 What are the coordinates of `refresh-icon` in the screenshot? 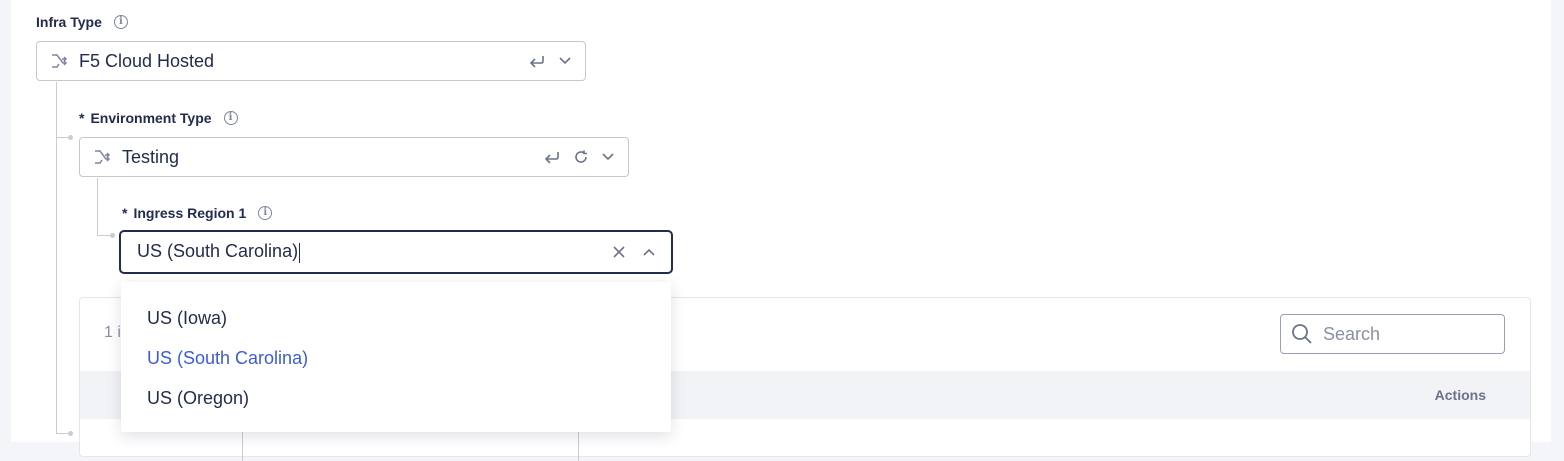 It's located at (581, 157).